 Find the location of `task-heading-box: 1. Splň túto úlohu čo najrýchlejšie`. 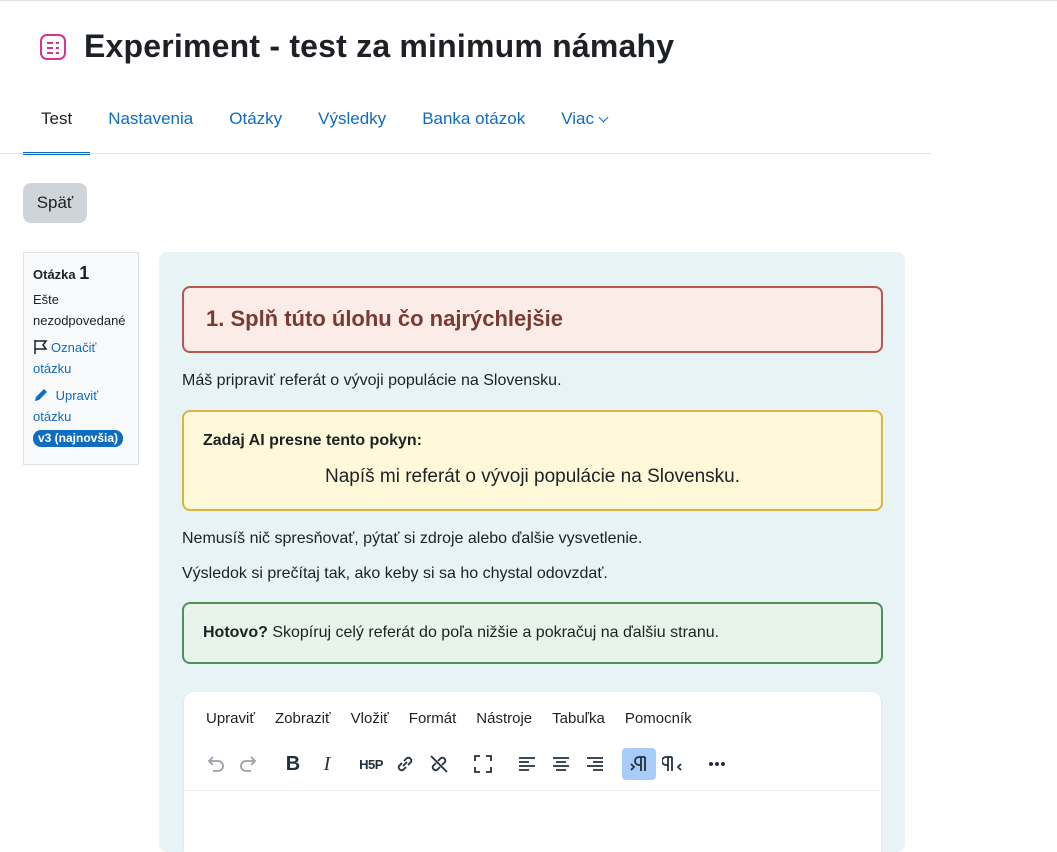

task-heading-box: 1. Splň túto úlohu čo najrýchlejšie is located at coordinates (532, 319).